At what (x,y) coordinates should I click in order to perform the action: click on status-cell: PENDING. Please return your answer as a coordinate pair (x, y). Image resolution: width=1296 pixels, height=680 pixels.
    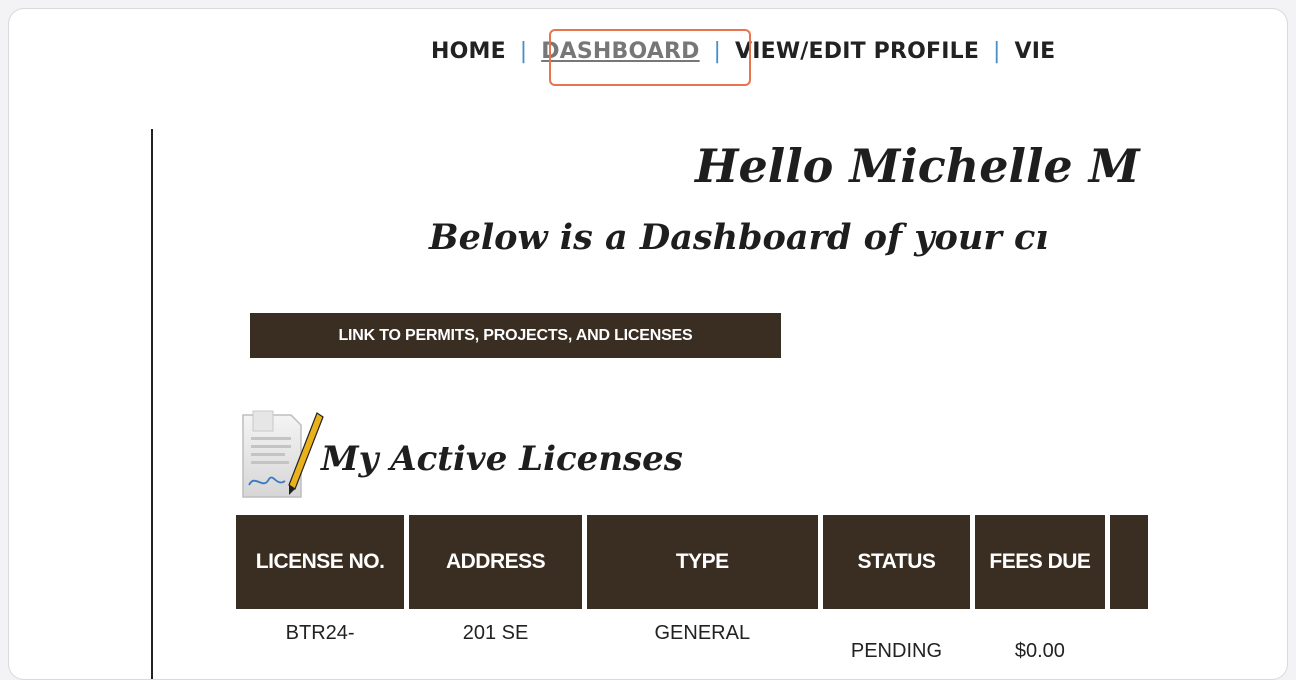
    Looking at the image, I should click on (896, 637).